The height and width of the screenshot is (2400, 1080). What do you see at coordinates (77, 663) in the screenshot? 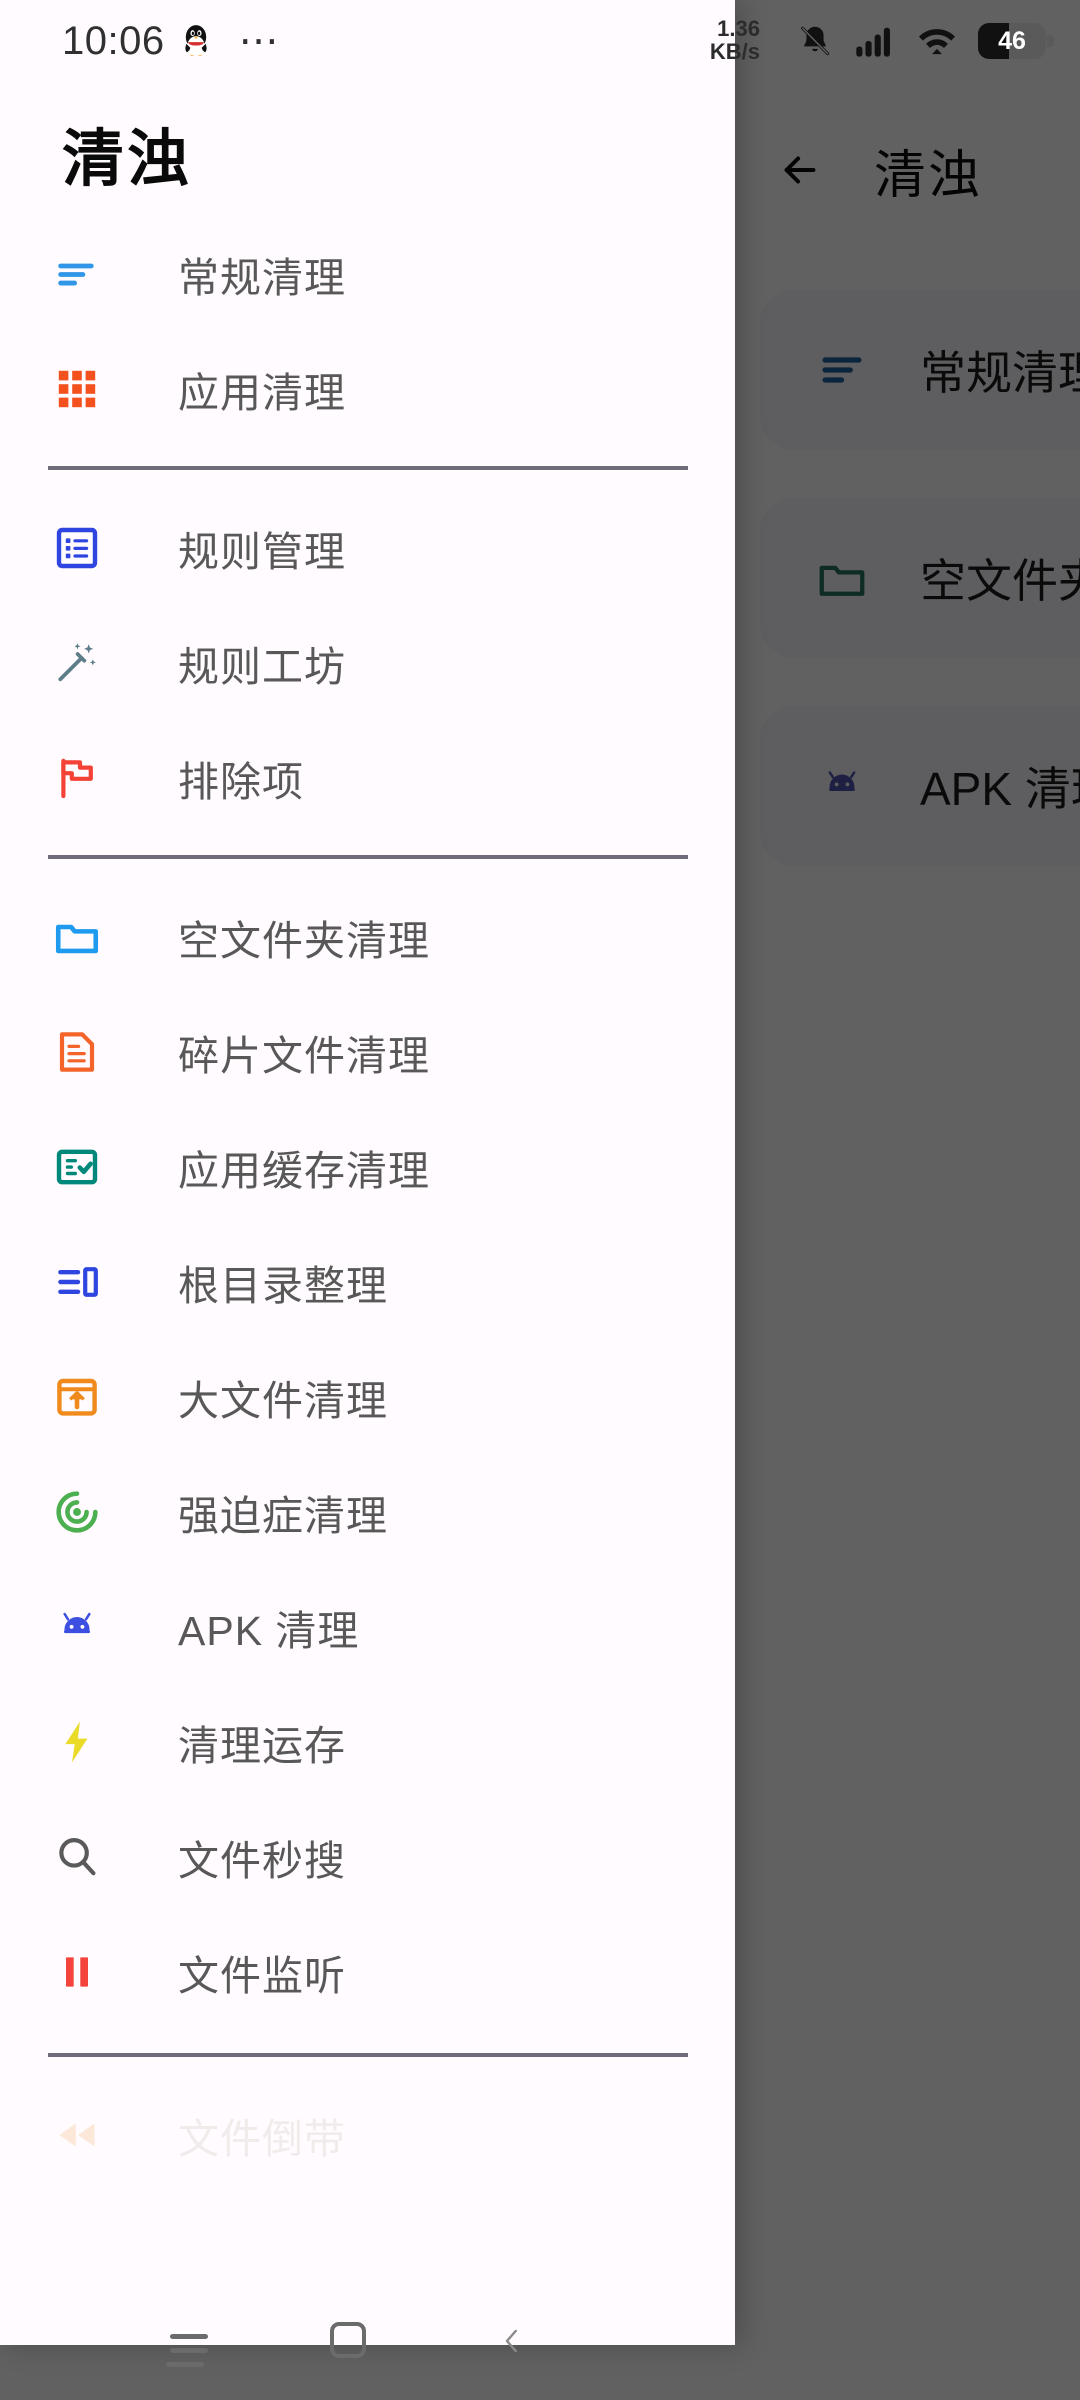
I see `magic-wand-icon` at bounding box center [77, 663].